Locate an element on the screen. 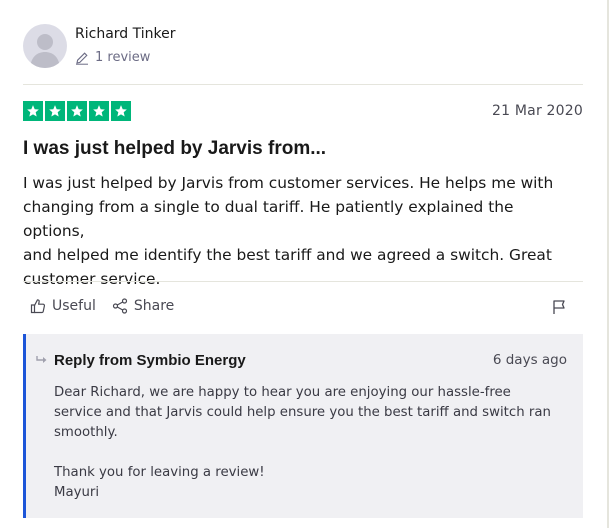 Image resolution: width=609 pixels, height=528 pixels. report-button is located at coordinates (559, 307).